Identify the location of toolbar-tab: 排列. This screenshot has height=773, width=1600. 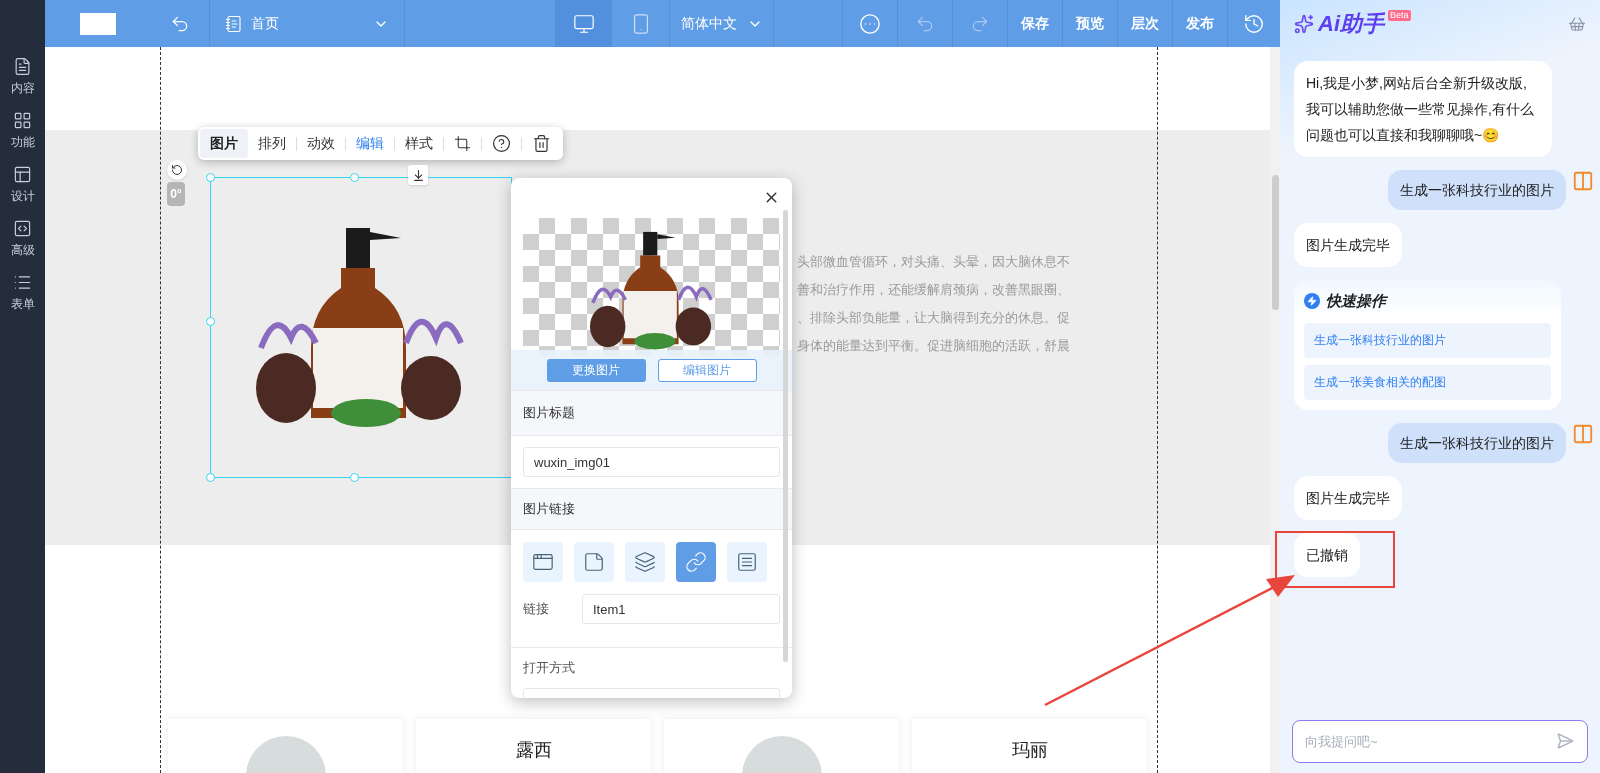
(272, 143).